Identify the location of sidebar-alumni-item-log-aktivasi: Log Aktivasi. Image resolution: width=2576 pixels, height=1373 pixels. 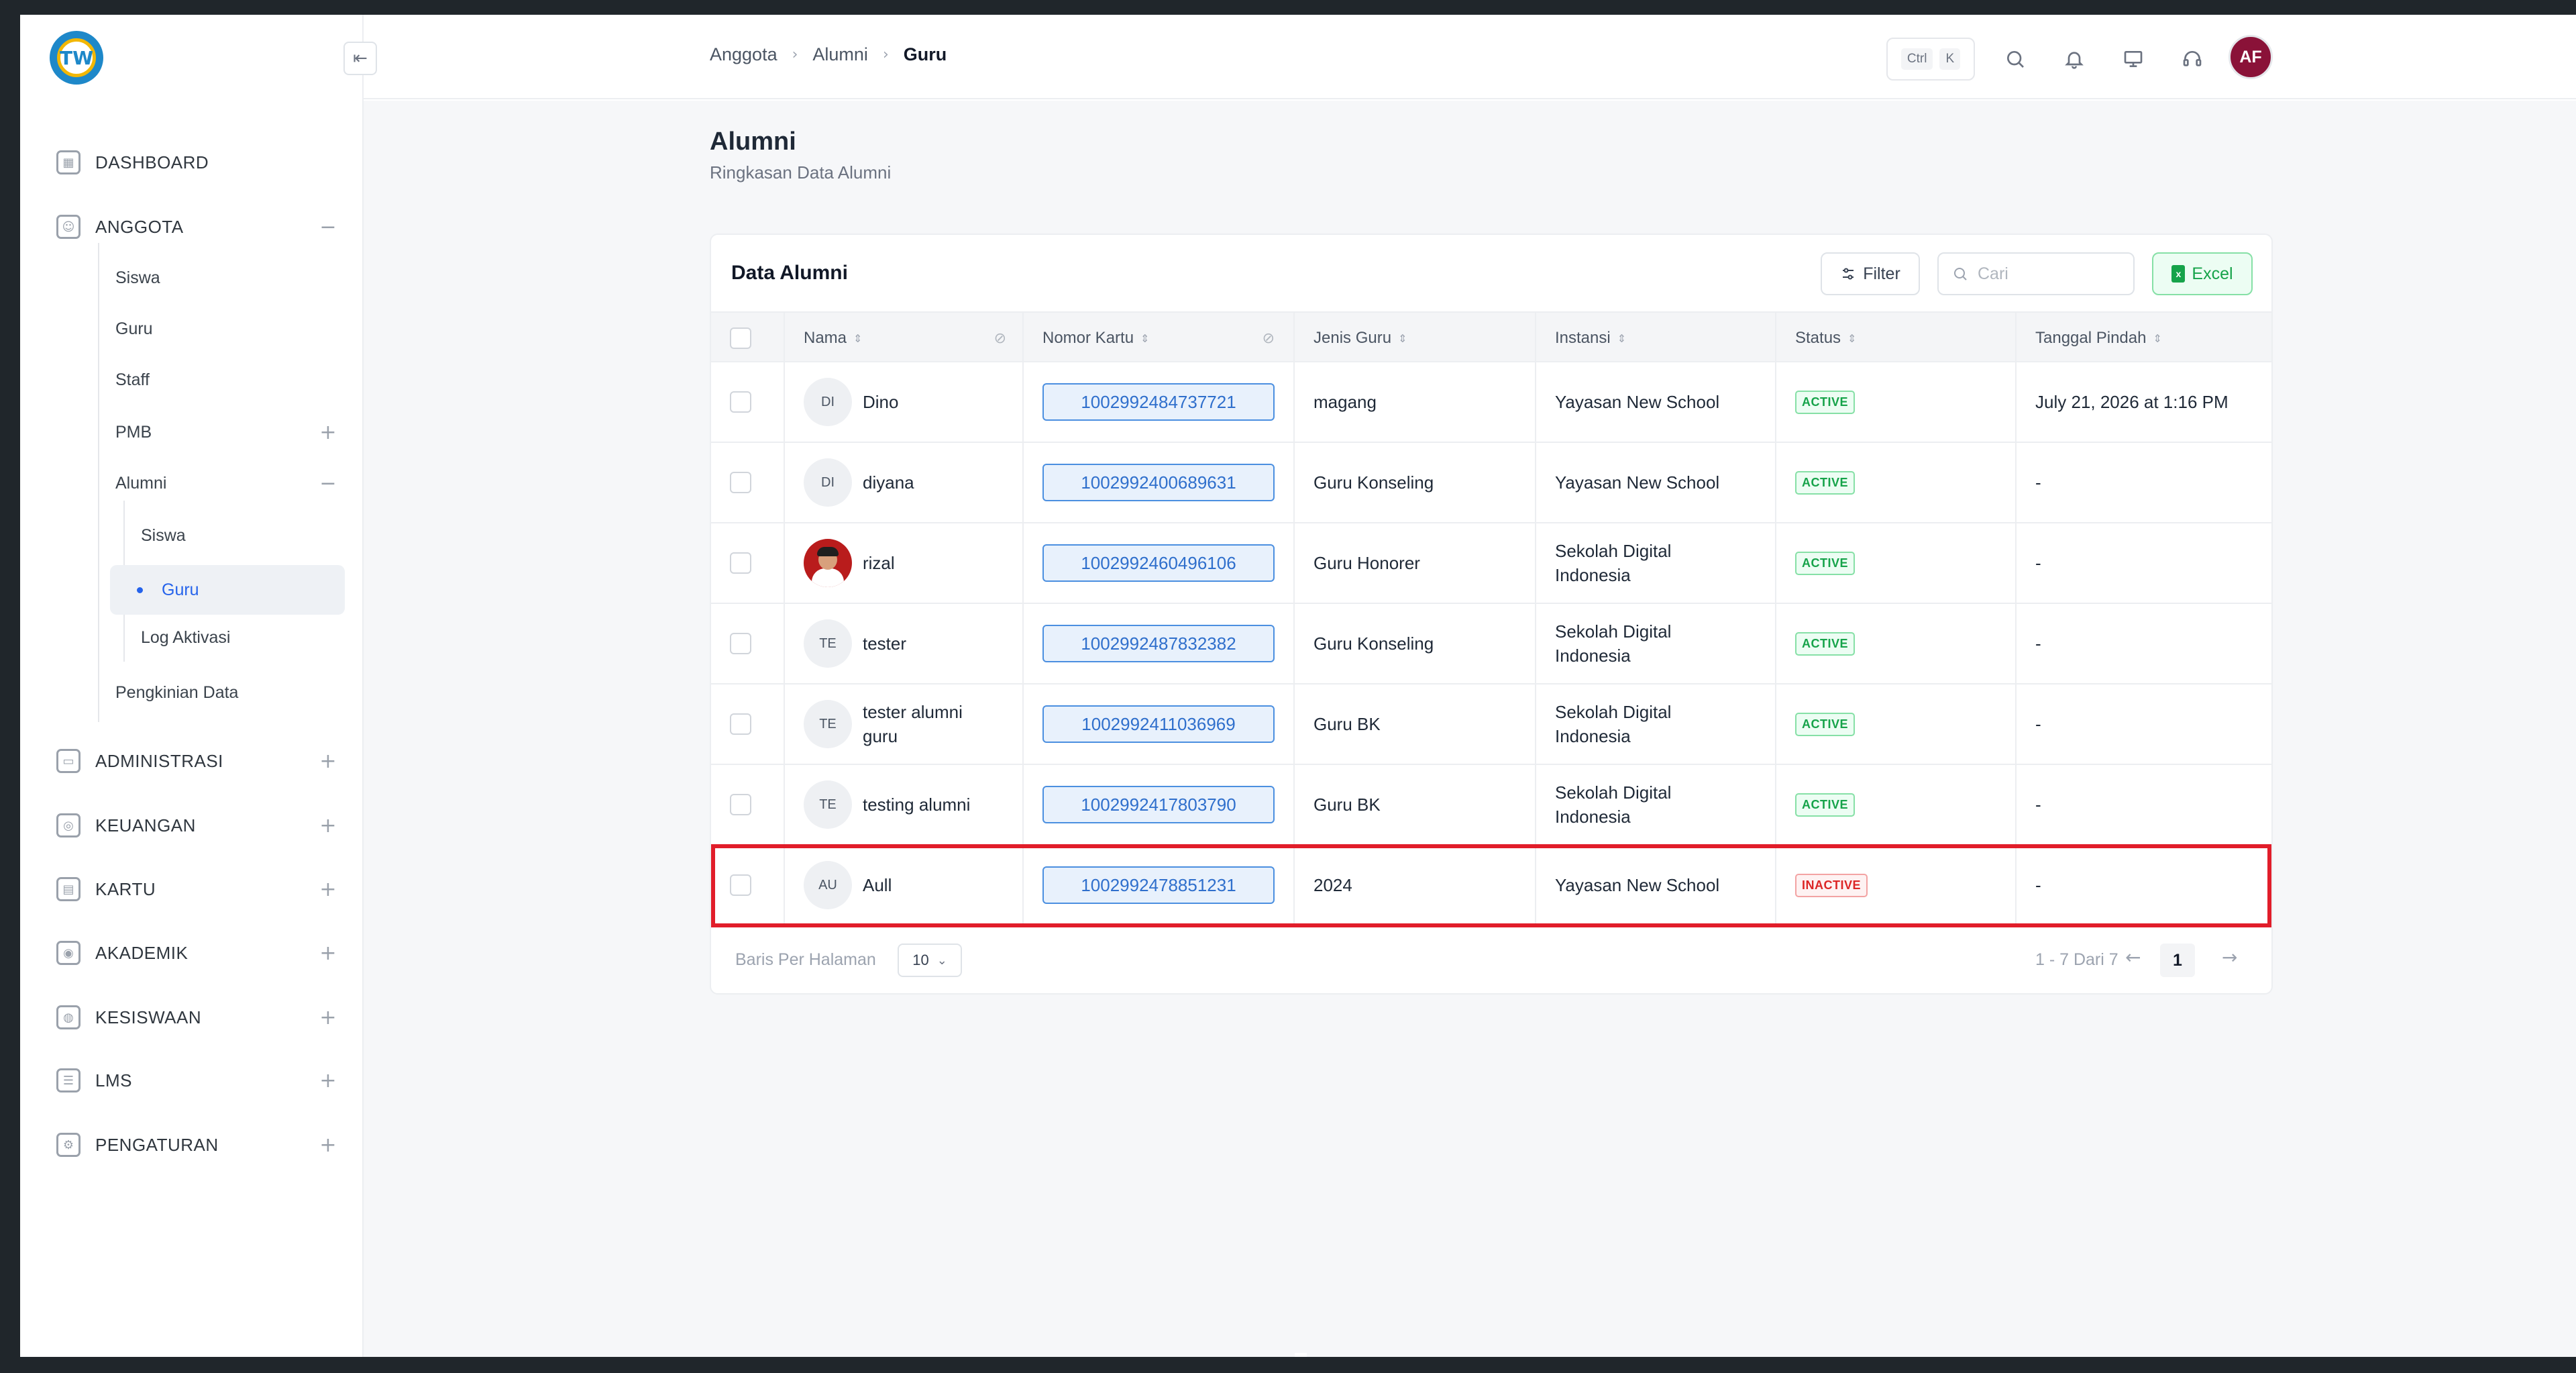
(241, 637).